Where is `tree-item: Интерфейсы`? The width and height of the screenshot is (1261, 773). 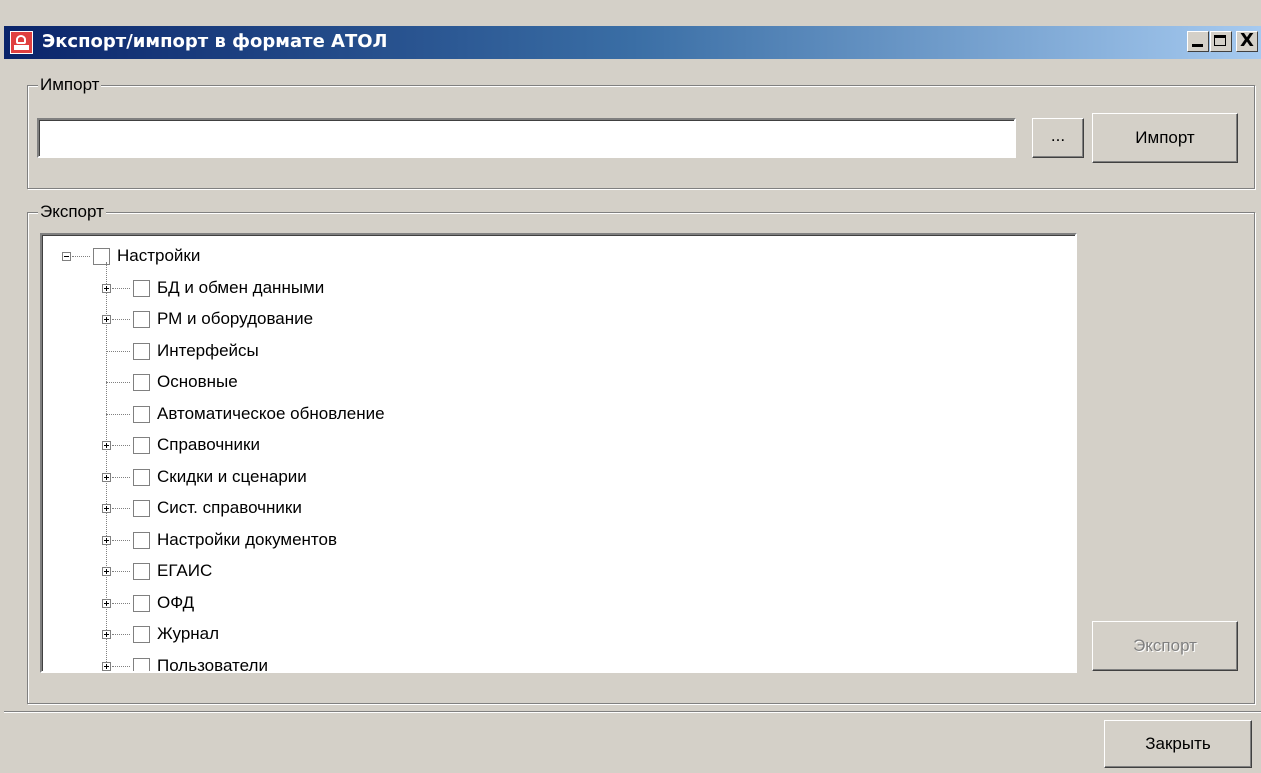
tree-item: Интерфейсы is located at coordinates (542, 352).